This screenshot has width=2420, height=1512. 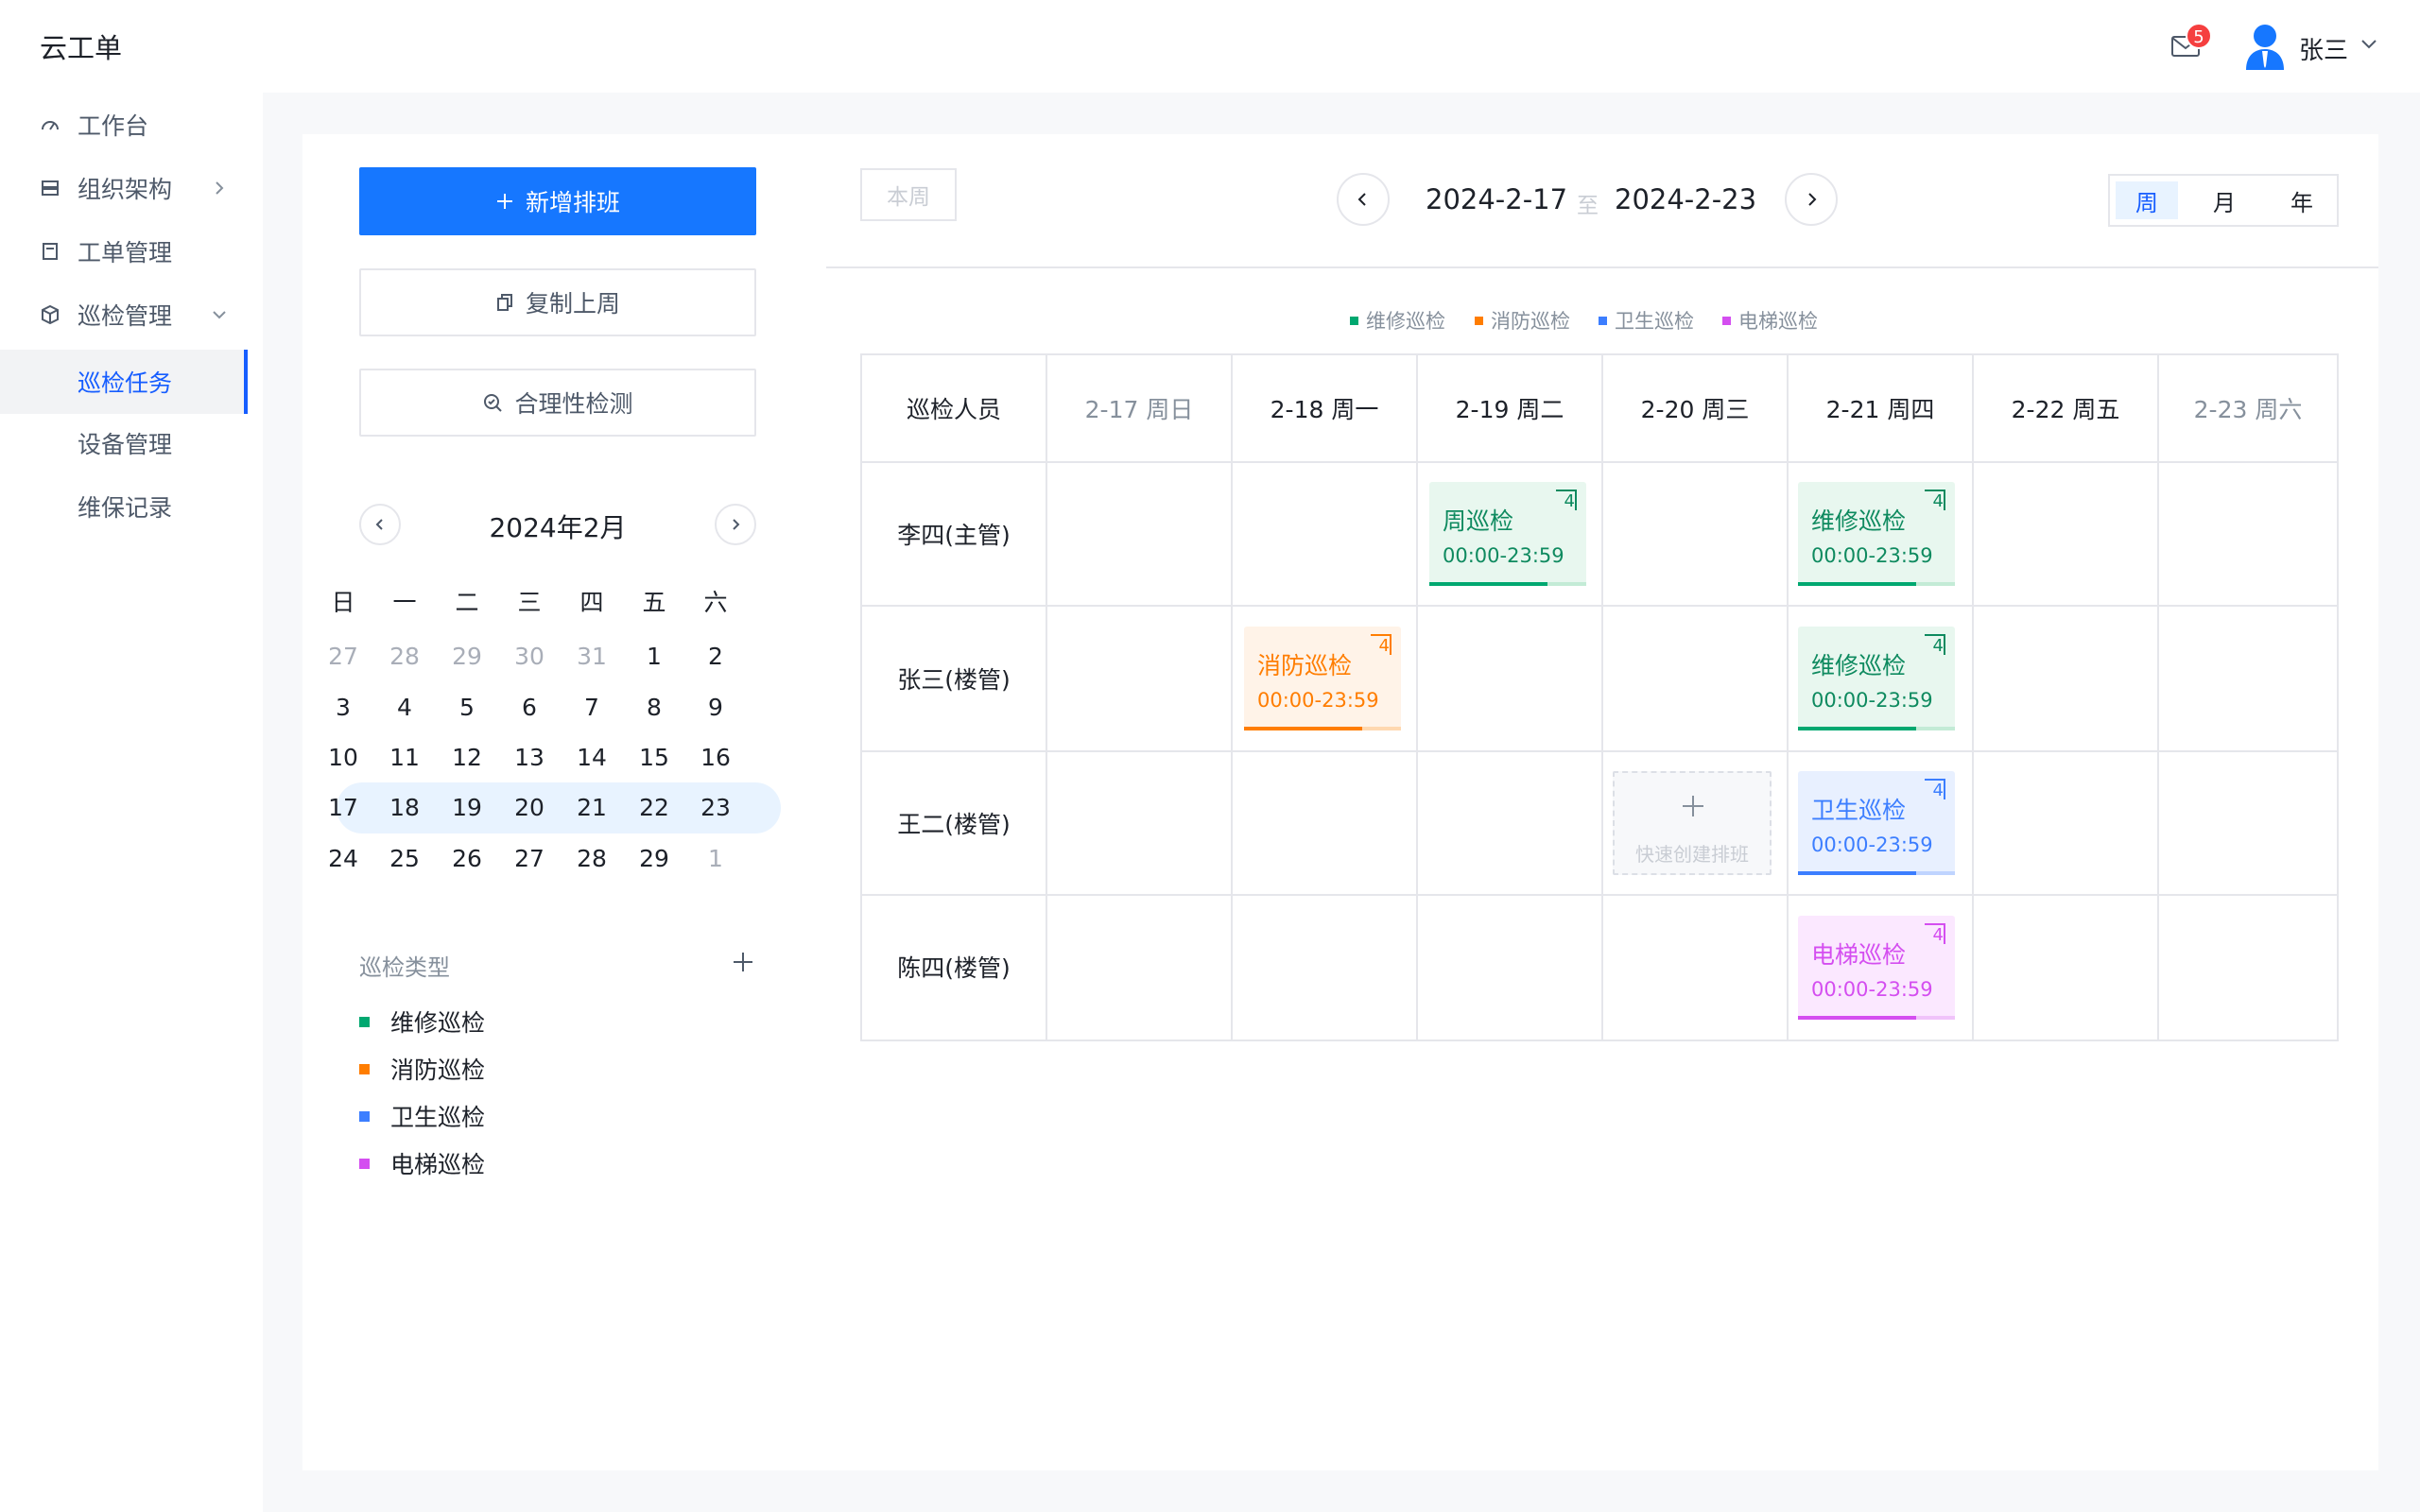 I want to click on sidebar-item-inspection-task: 巡检任务, so click(x=124, y=382).